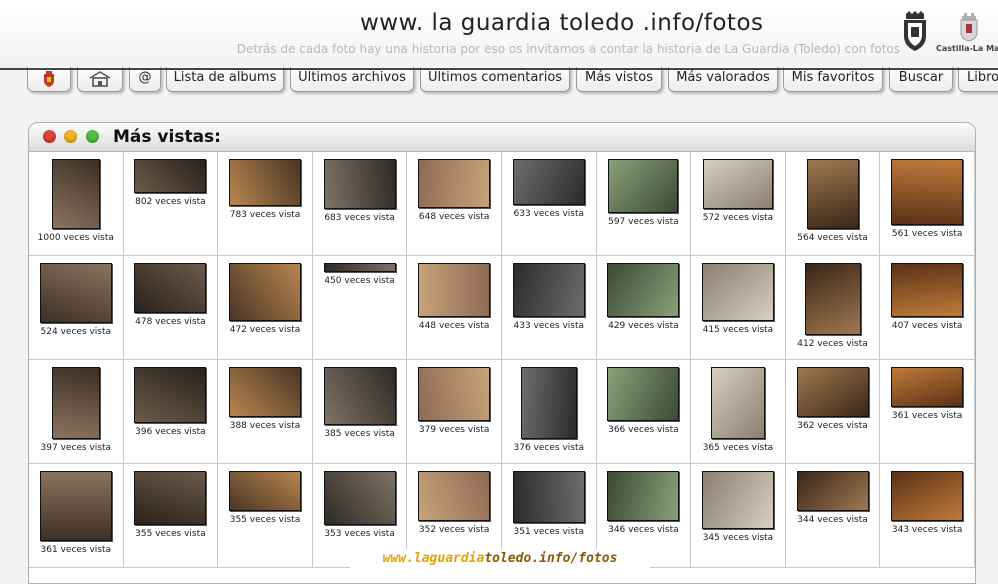 This screenshot has height=584, width=998. Describe the element at coordinates (833, 79) in the screenshot. I see `tab-my-favorites: Mis favoritos` at that location.